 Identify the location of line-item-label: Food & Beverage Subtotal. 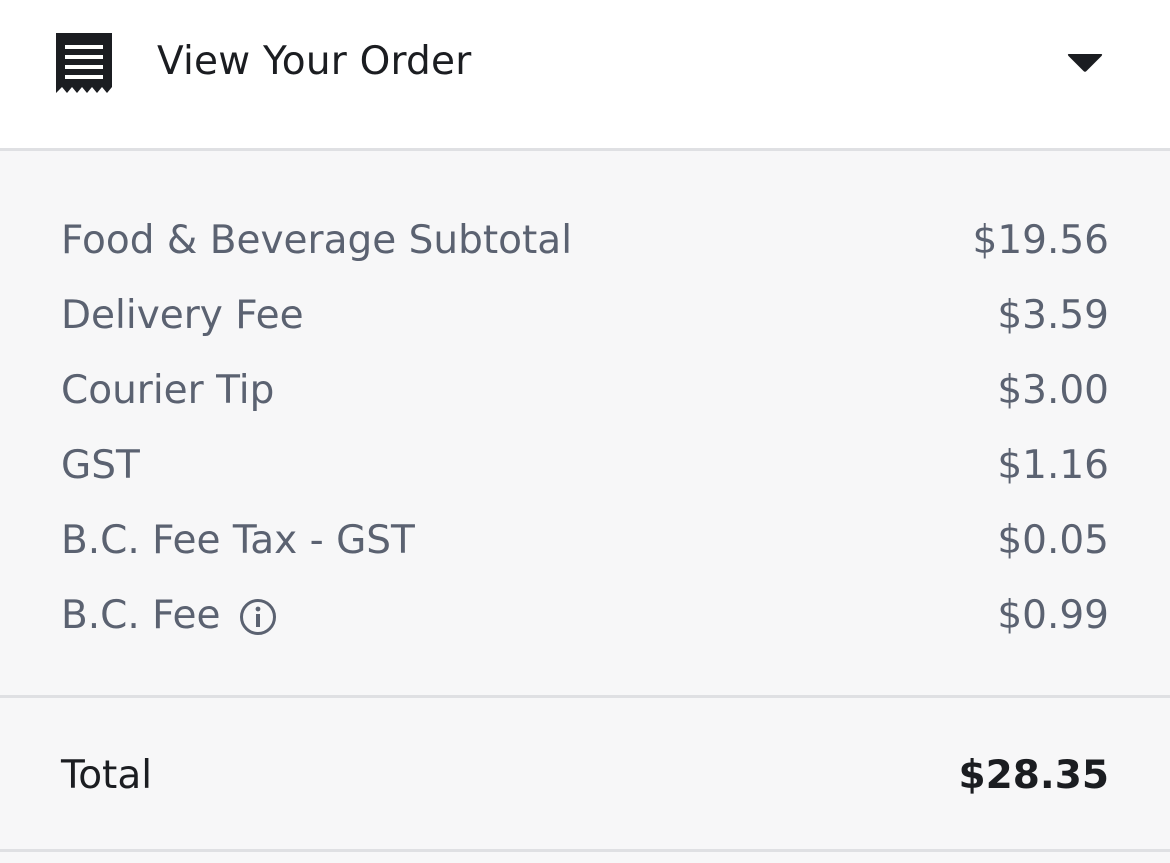
(317, 240).